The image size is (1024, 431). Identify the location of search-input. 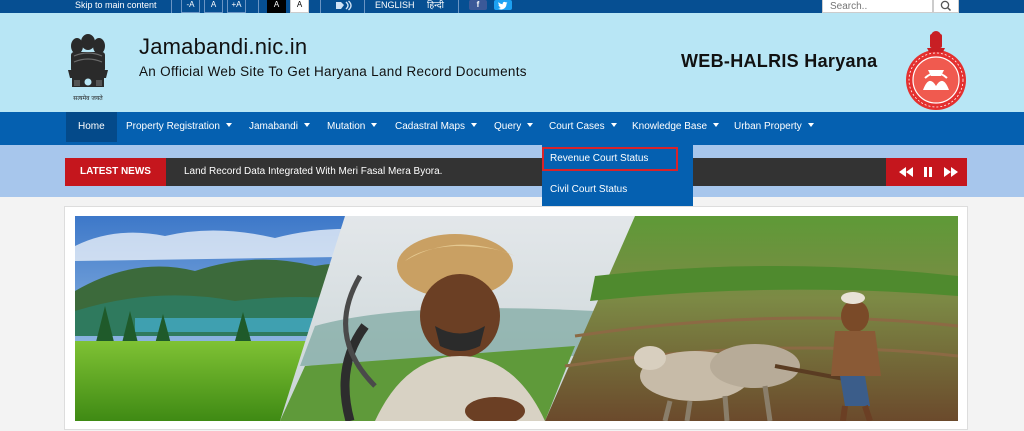
(877, 6).